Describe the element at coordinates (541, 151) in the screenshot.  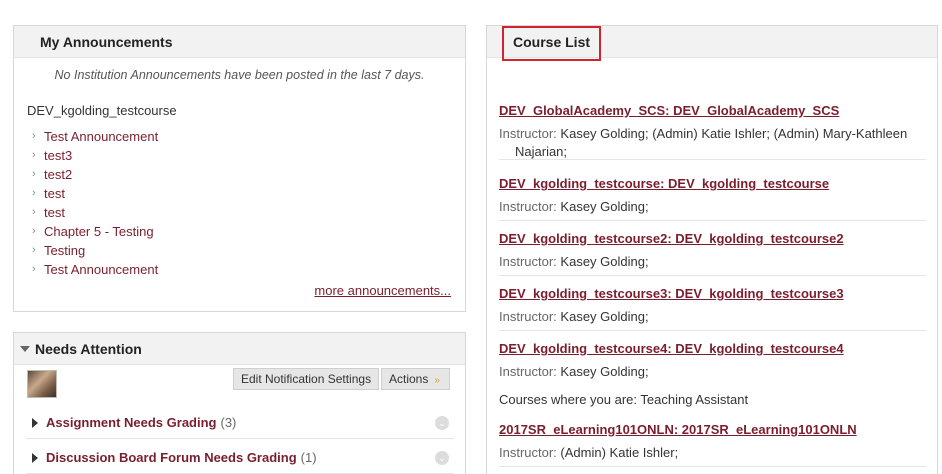
I see `instructor-names-continued: Najarian;` at that location.